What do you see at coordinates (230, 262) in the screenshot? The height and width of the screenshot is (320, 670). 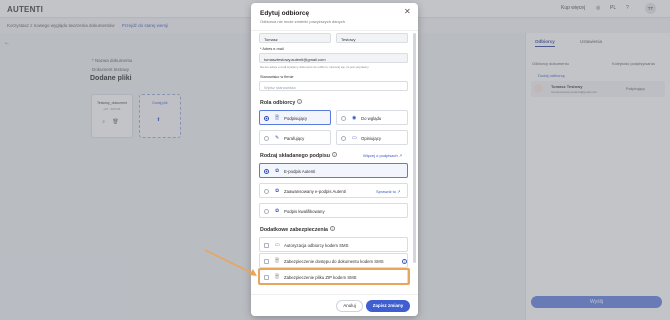 I see `pointer-arrow-icon` at bounding box center [230, 262].